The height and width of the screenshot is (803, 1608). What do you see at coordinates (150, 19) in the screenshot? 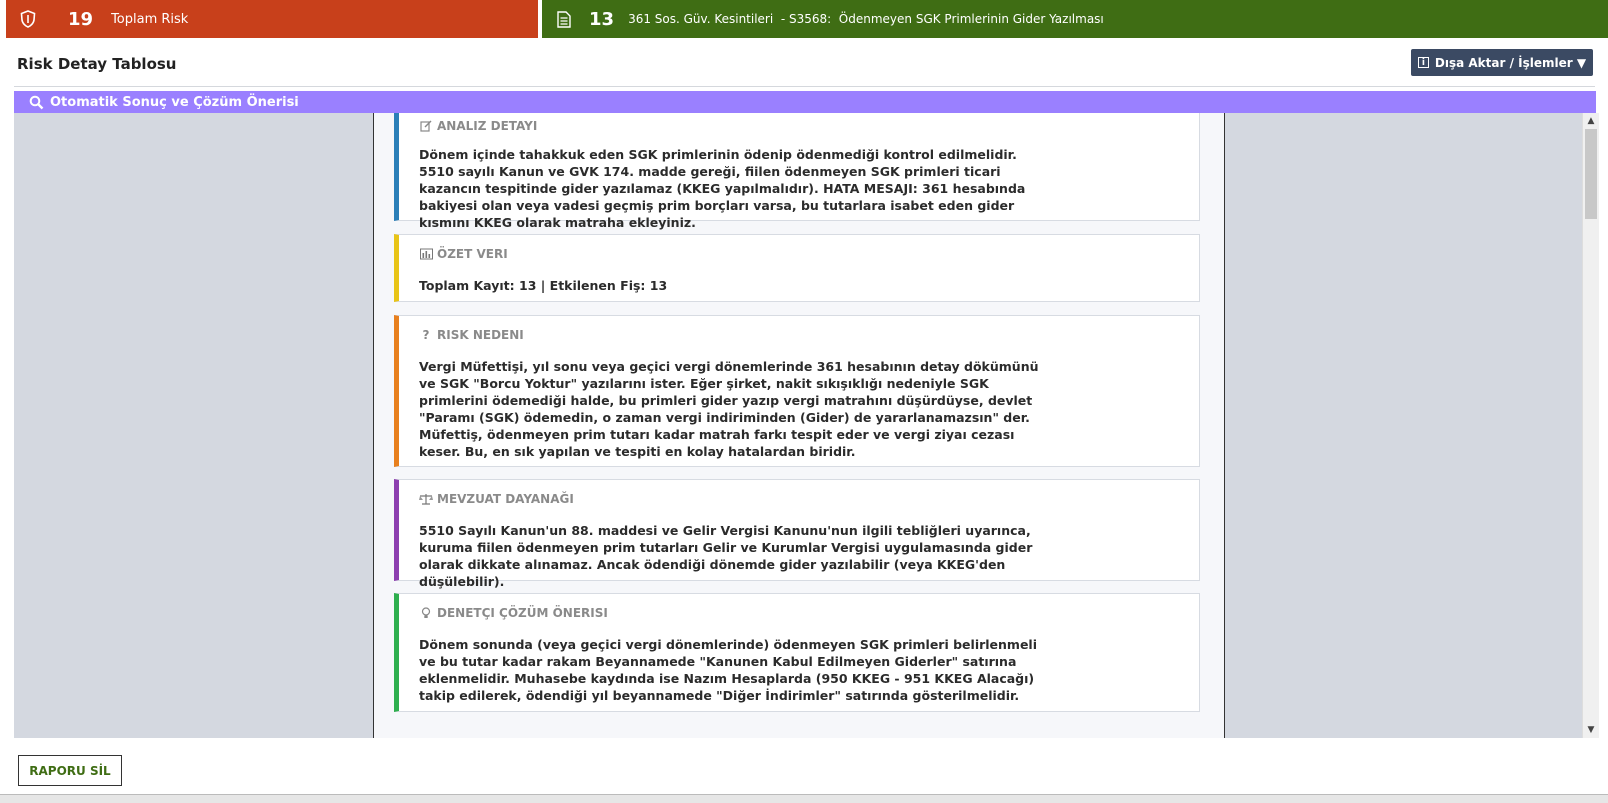
I see `risk-label: Toplam Risk` at bounding box center [150, 19].